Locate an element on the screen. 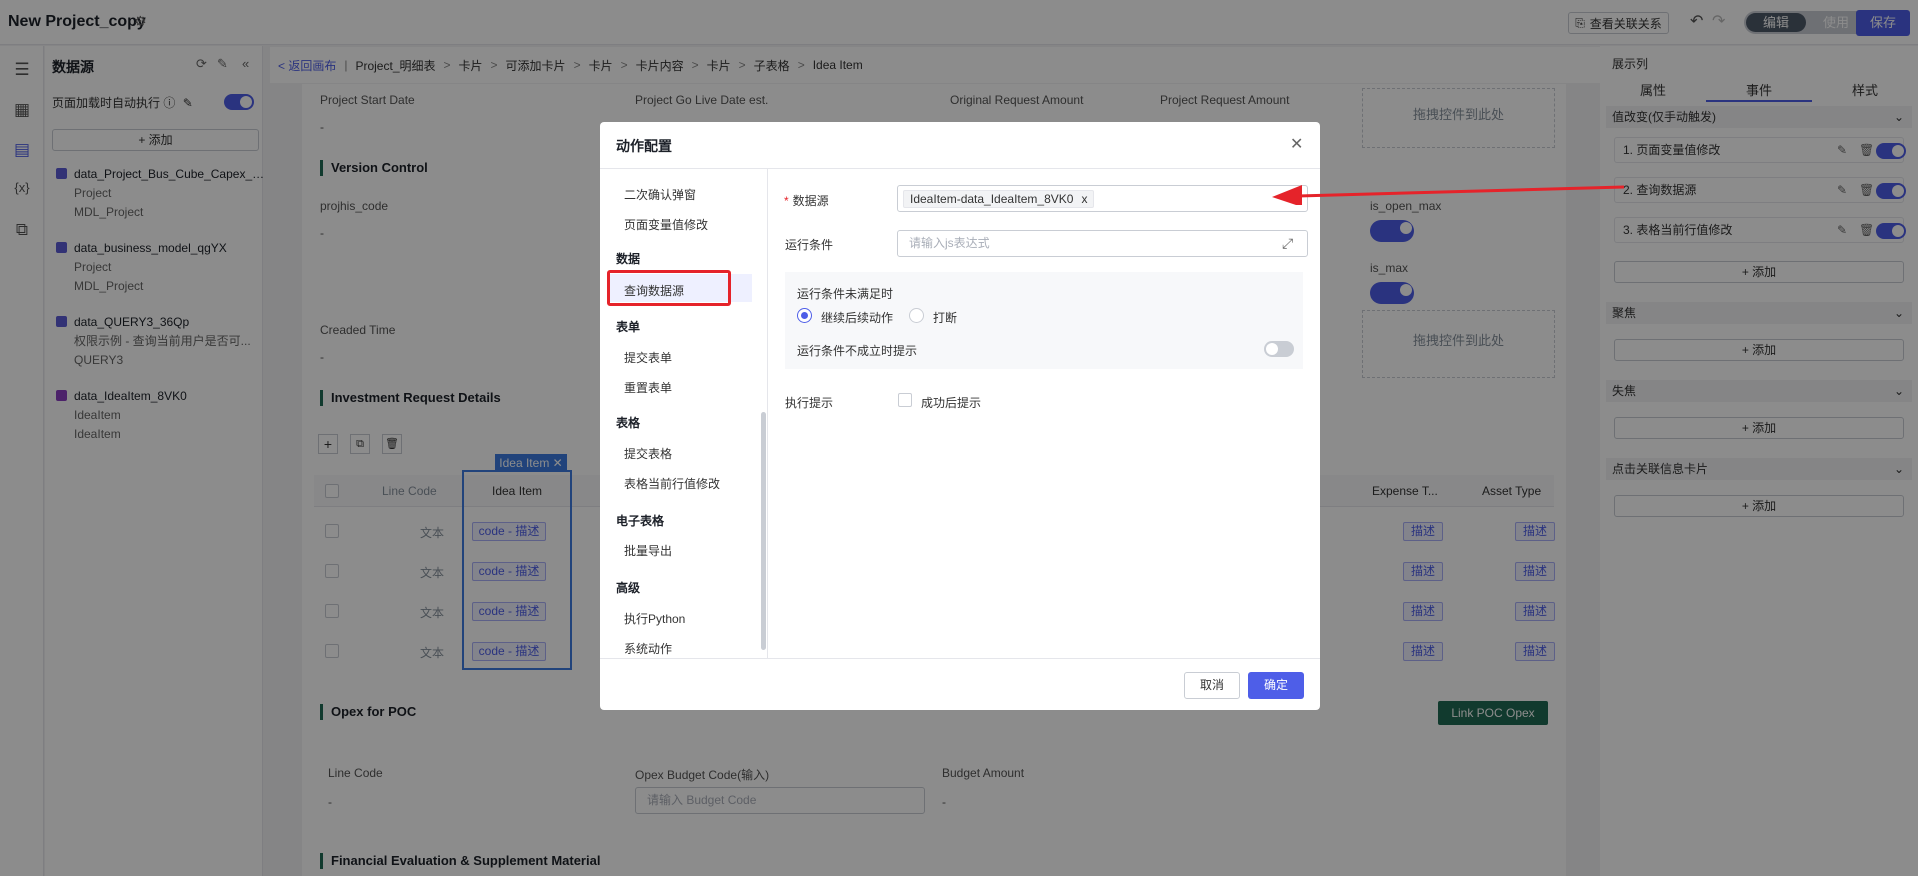  continue-radio is located at coordinates (804, 315).